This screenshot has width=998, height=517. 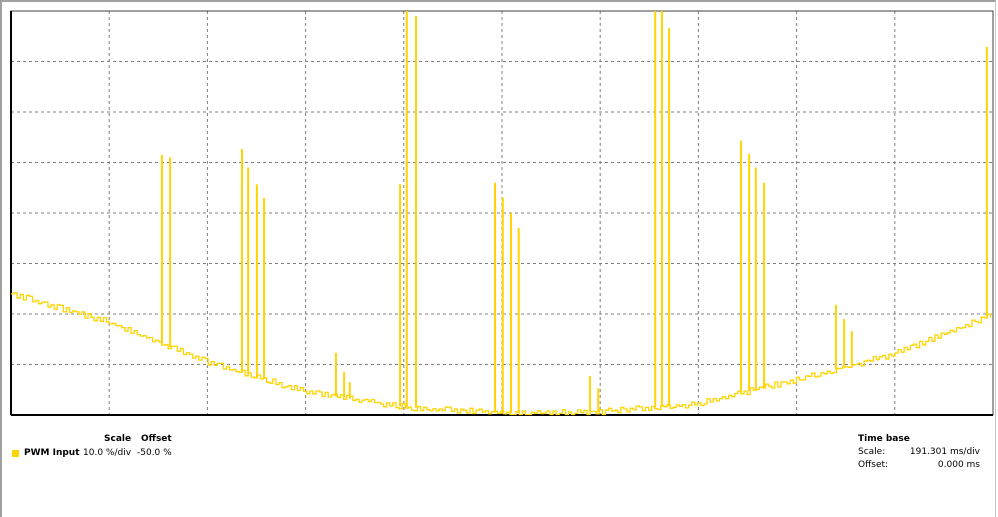 I want to click on scale-header: Scale, so click(x=118, y=439).